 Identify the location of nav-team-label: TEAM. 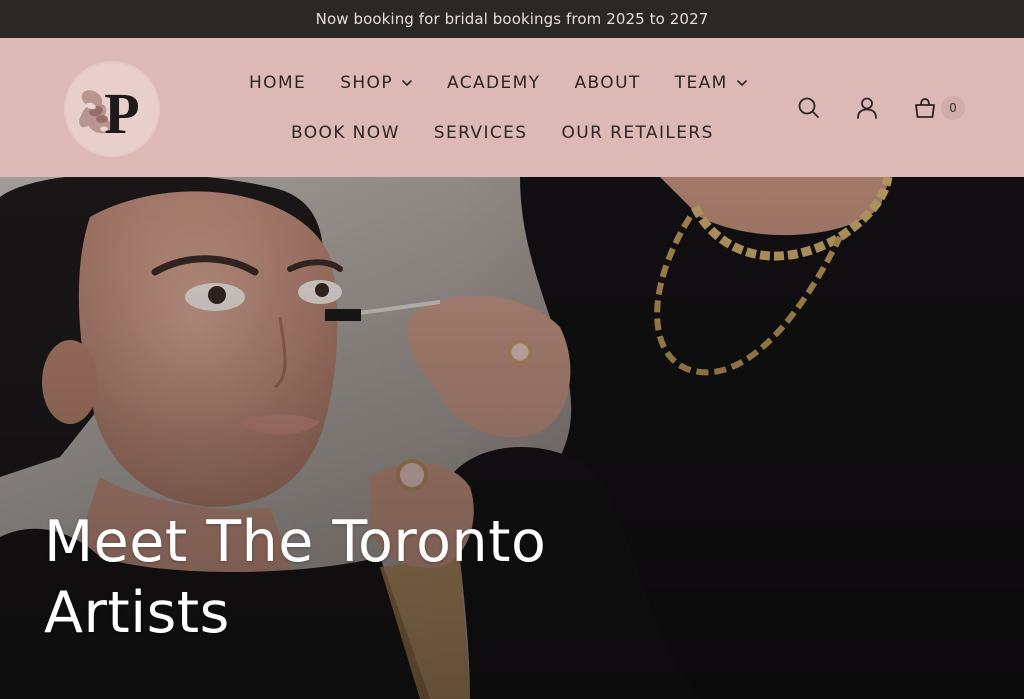
(701, 83).